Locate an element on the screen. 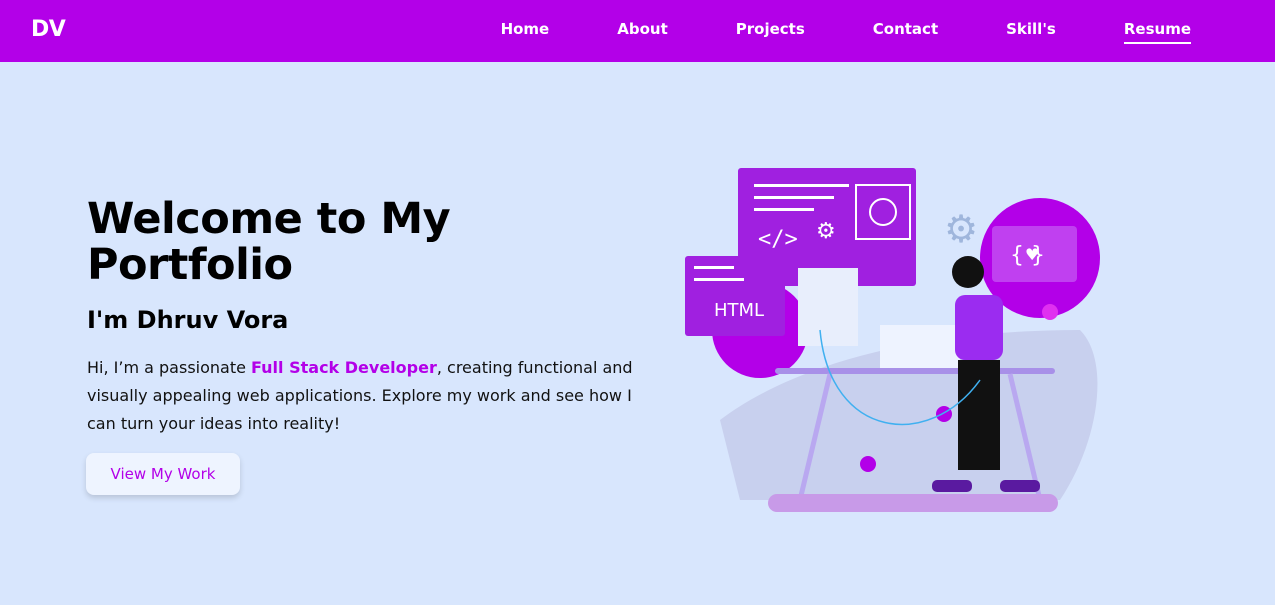  gear-icon: ⚙ is located at coordinates (826, 231).